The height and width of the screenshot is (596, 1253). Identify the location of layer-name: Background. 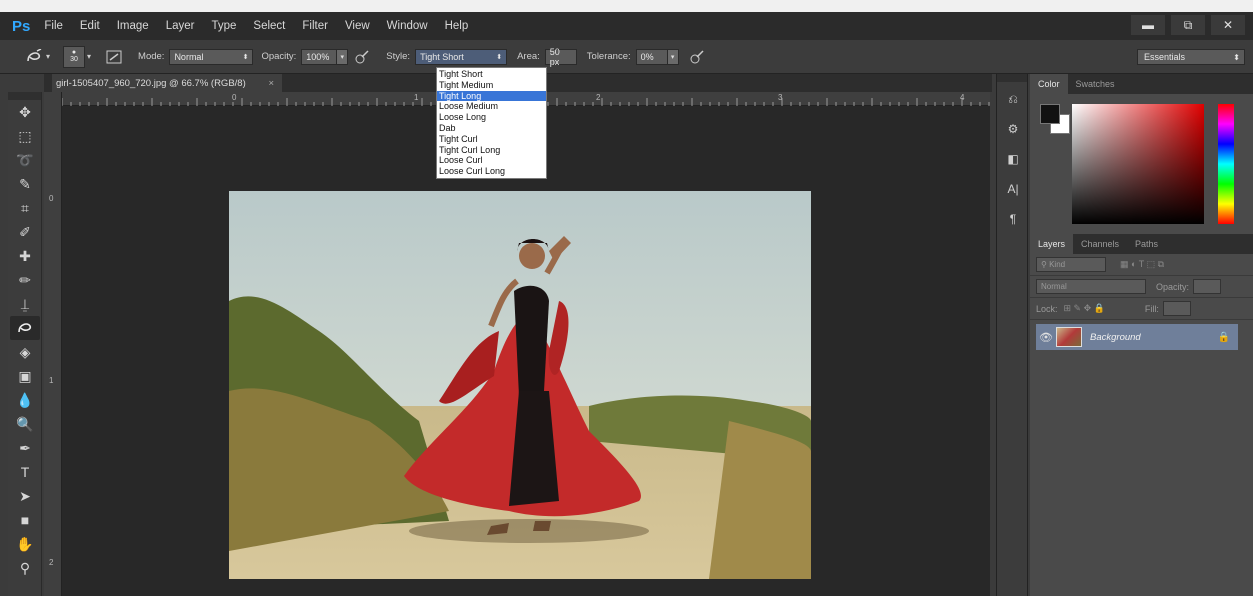
(1115, 337).